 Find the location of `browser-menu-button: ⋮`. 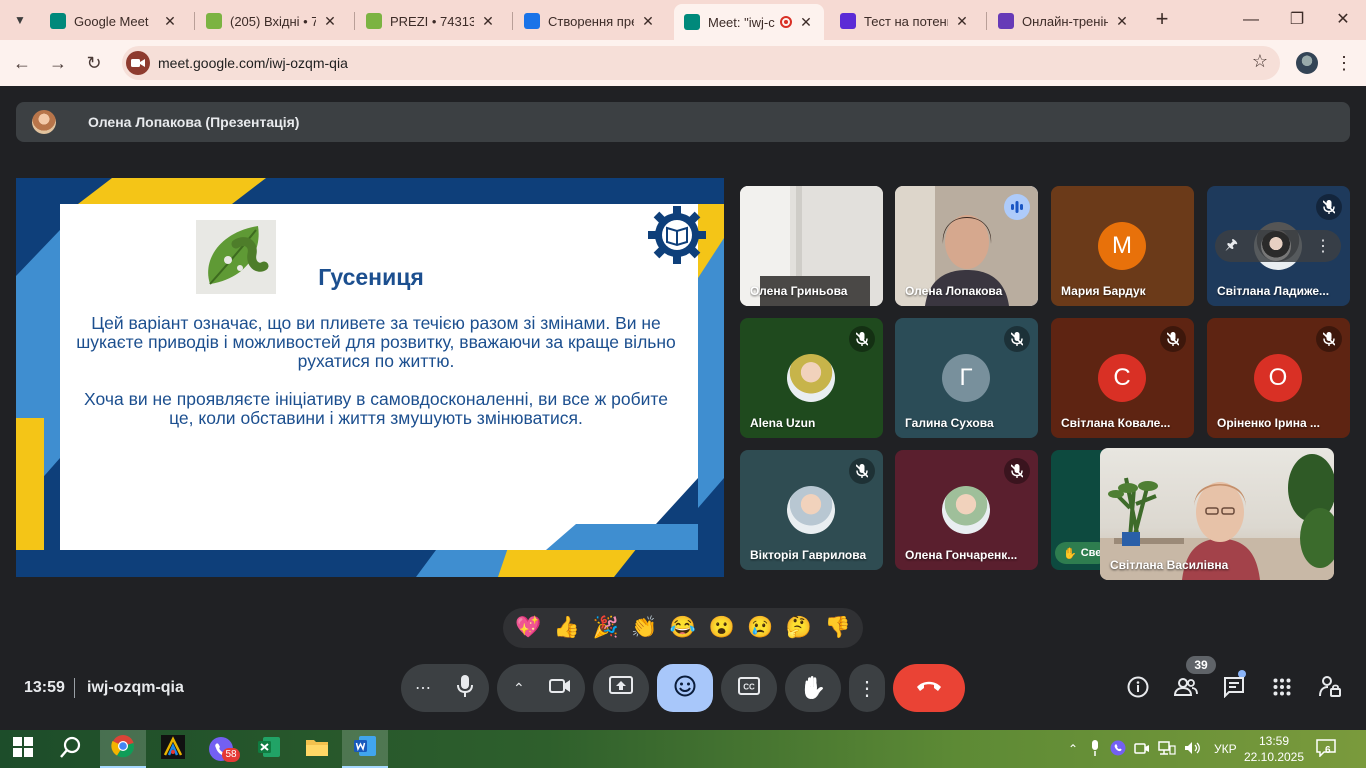

browser-menu-button: ⋮ is located at coordinates (1344, 63).